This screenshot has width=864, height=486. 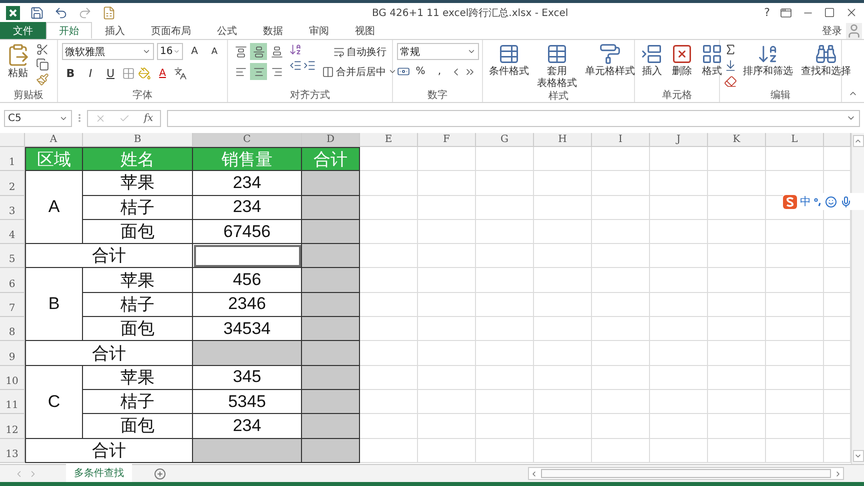 I want to click on app-logo-icon, so click(x=13, y=13).